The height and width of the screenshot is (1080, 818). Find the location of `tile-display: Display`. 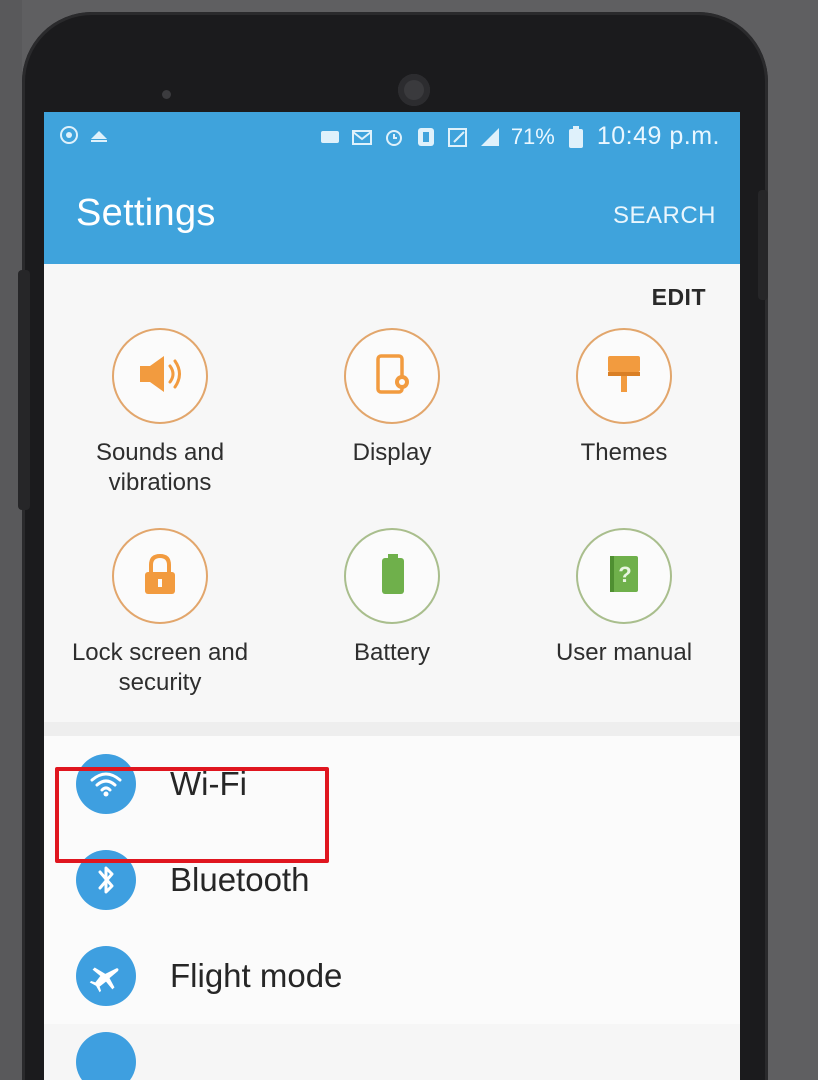

tile-display: Display is located at coordinates (392, 413).